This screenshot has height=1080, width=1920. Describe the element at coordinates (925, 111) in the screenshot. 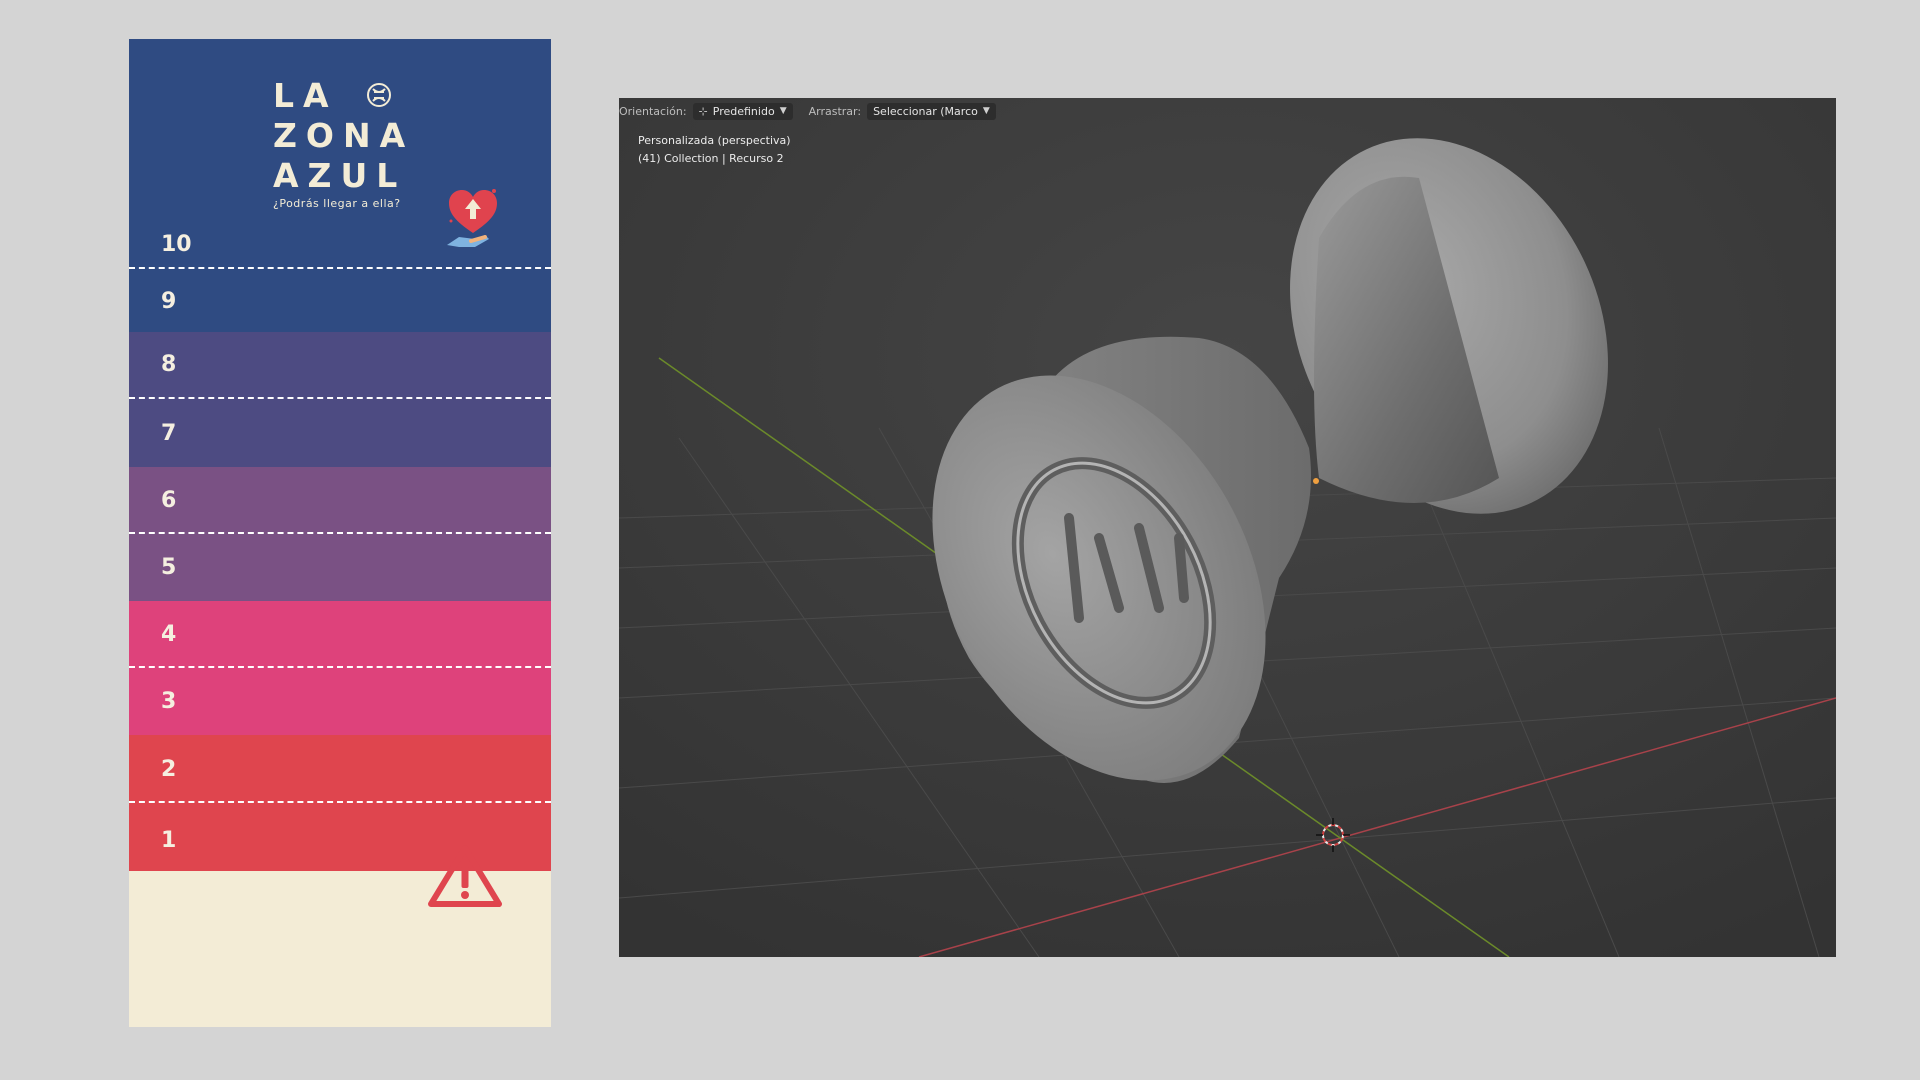

I see `drag-value: Seleccionar (Marco` at that location.